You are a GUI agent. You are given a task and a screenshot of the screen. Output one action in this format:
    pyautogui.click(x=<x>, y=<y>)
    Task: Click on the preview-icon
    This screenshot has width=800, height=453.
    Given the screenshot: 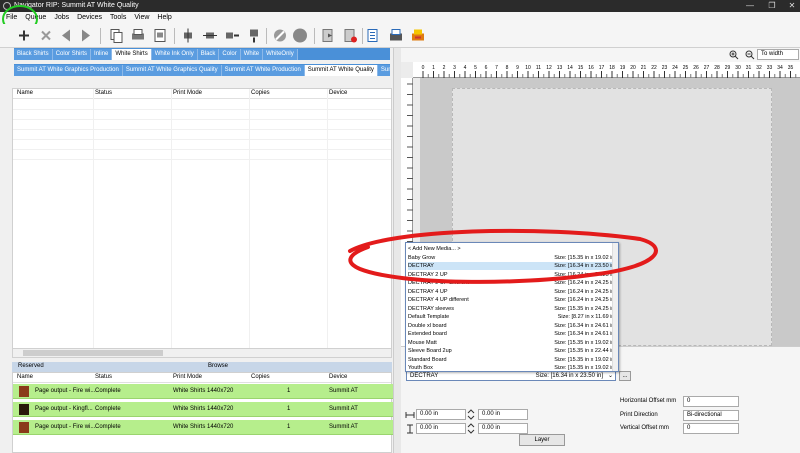 What is the action you would take?
    pyautogui.click(x=160, y=35)
    